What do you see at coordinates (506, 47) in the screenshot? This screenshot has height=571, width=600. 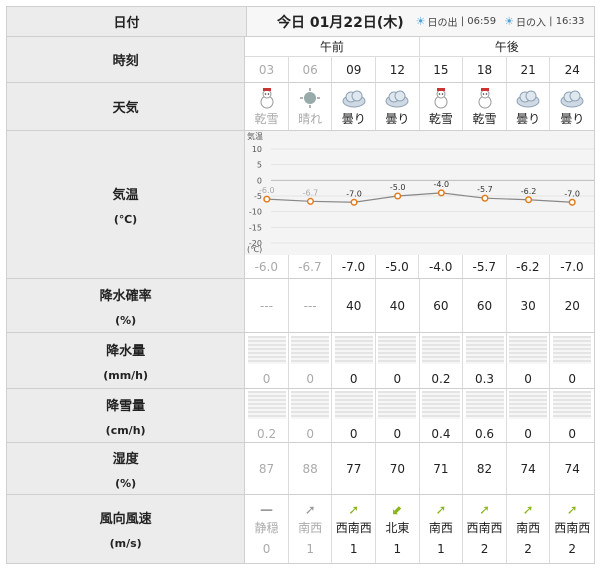 I see `pm-label: 午後` at bounding box center [506, 47].